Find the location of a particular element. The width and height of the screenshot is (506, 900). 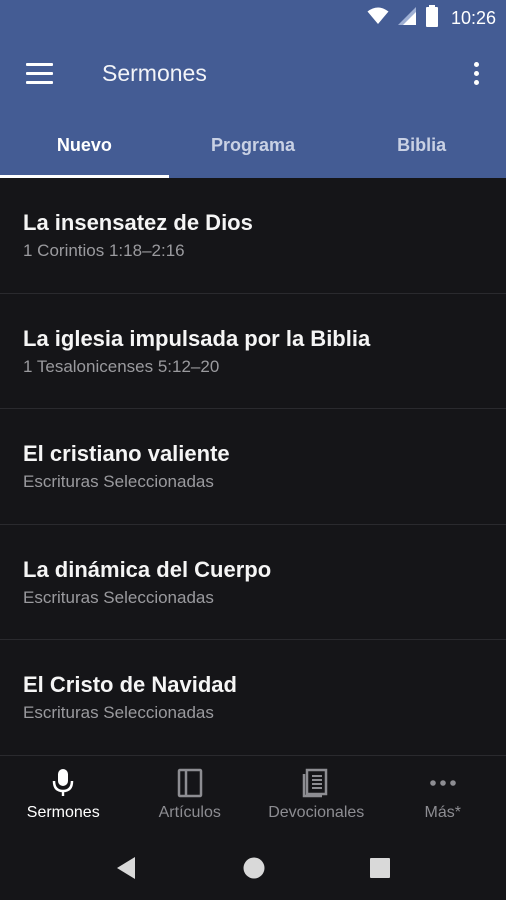

sermon-title: La dinámica del Cuerpo is located at coordinates (147, 569).